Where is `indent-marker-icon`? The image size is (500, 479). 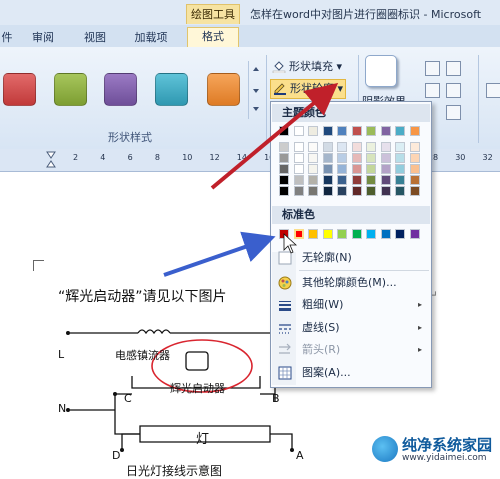 indent-marker-icon is located at coordinates (51, 160).